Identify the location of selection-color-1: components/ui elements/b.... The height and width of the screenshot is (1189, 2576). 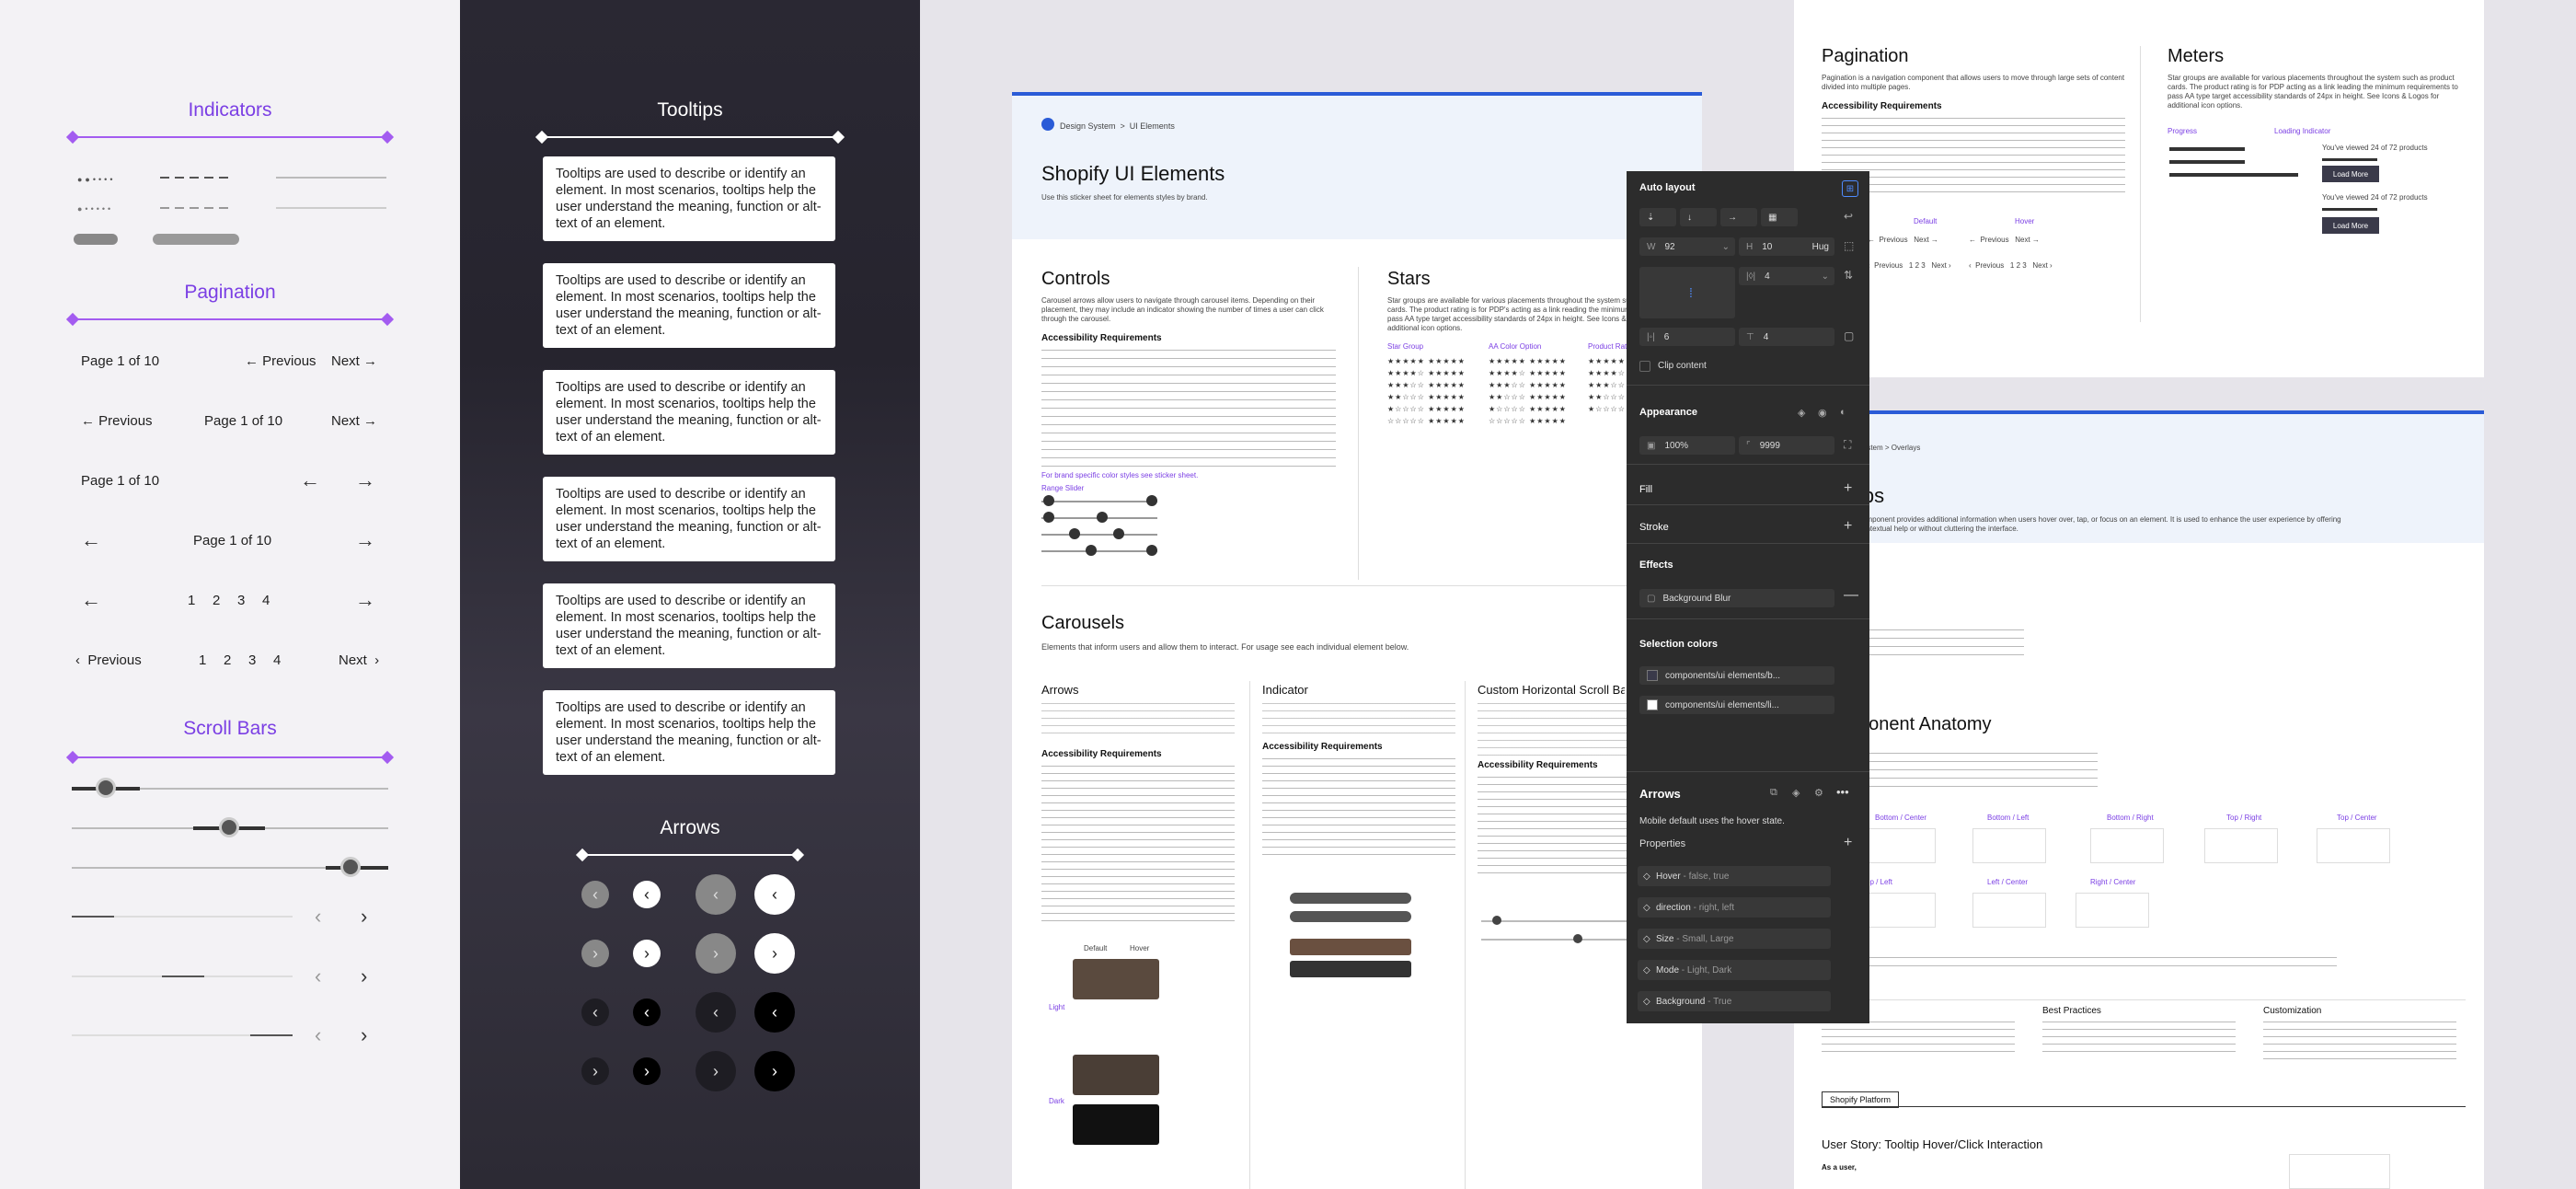
(1736, 675).